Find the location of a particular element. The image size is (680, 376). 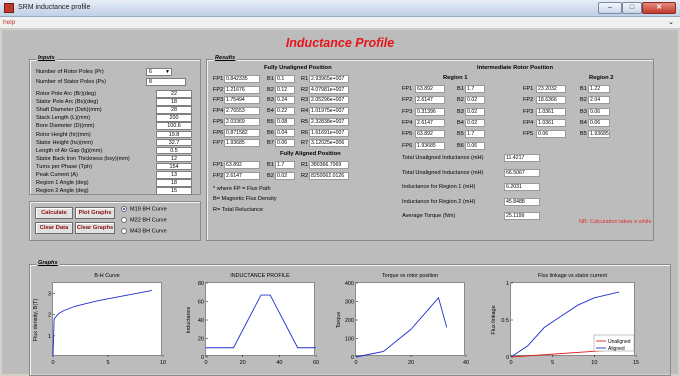

input-field: 13 is located at coordinates (174, 175).